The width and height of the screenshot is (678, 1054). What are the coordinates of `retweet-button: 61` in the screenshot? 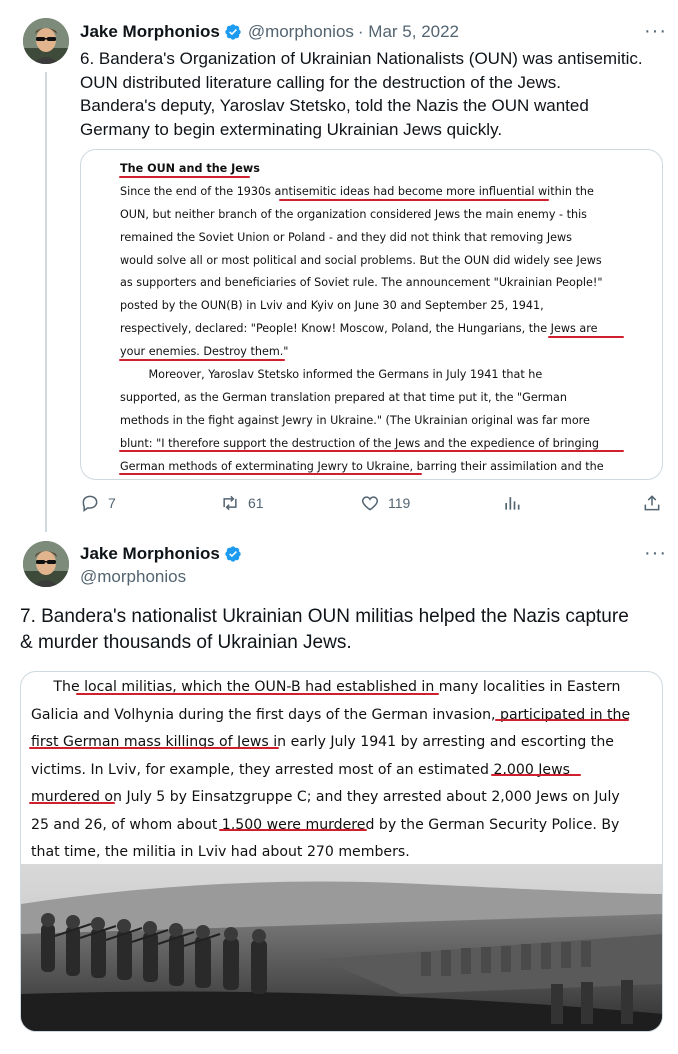 It's located at (242, 503).